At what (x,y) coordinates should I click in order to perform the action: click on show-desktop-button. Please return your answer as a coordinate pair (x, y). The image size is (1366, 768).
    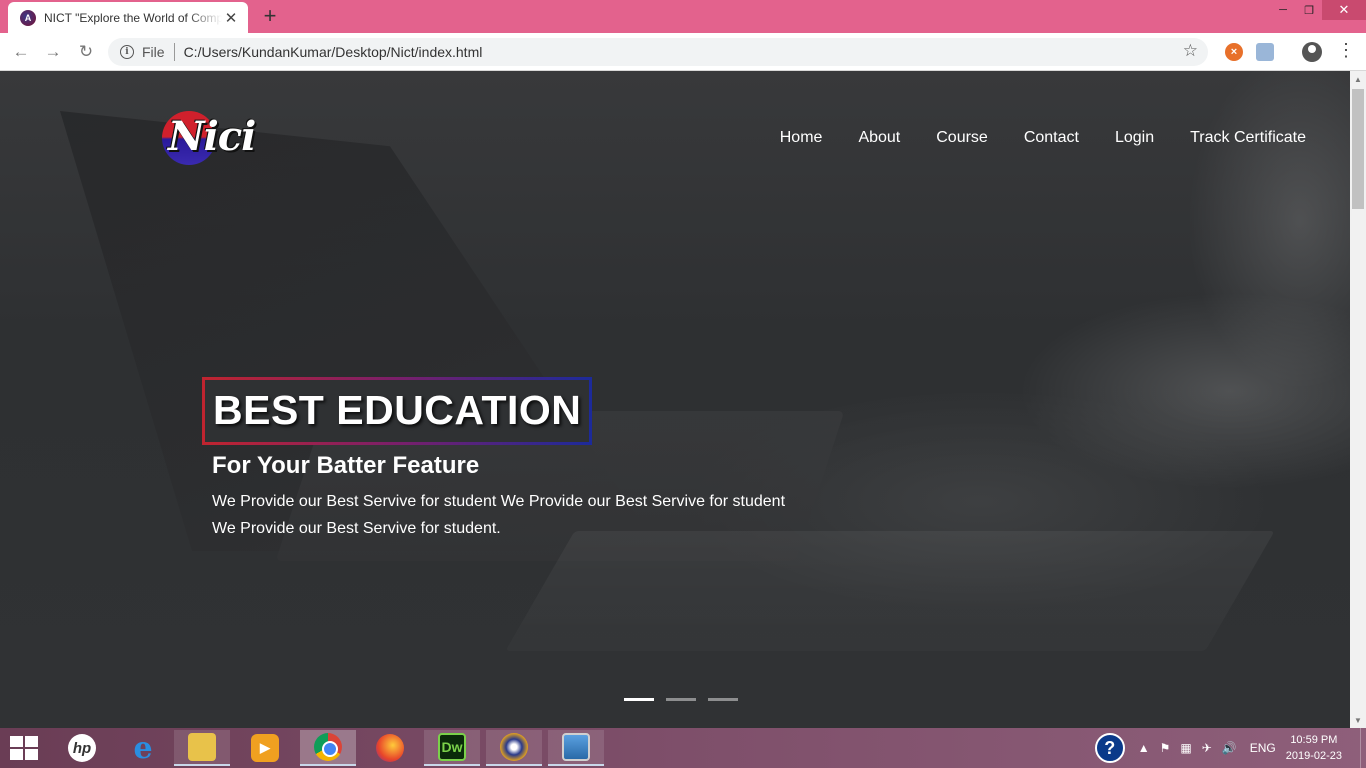
    Looking at the image, I should click on (1363, 748).